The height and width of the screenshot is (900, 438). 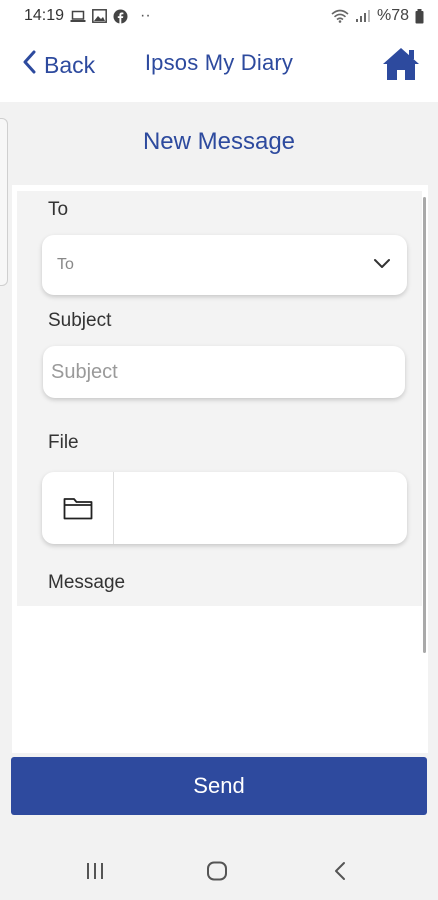 I want to click on app-header: Back Ipsos My Diary, so click(x=219, y=67).